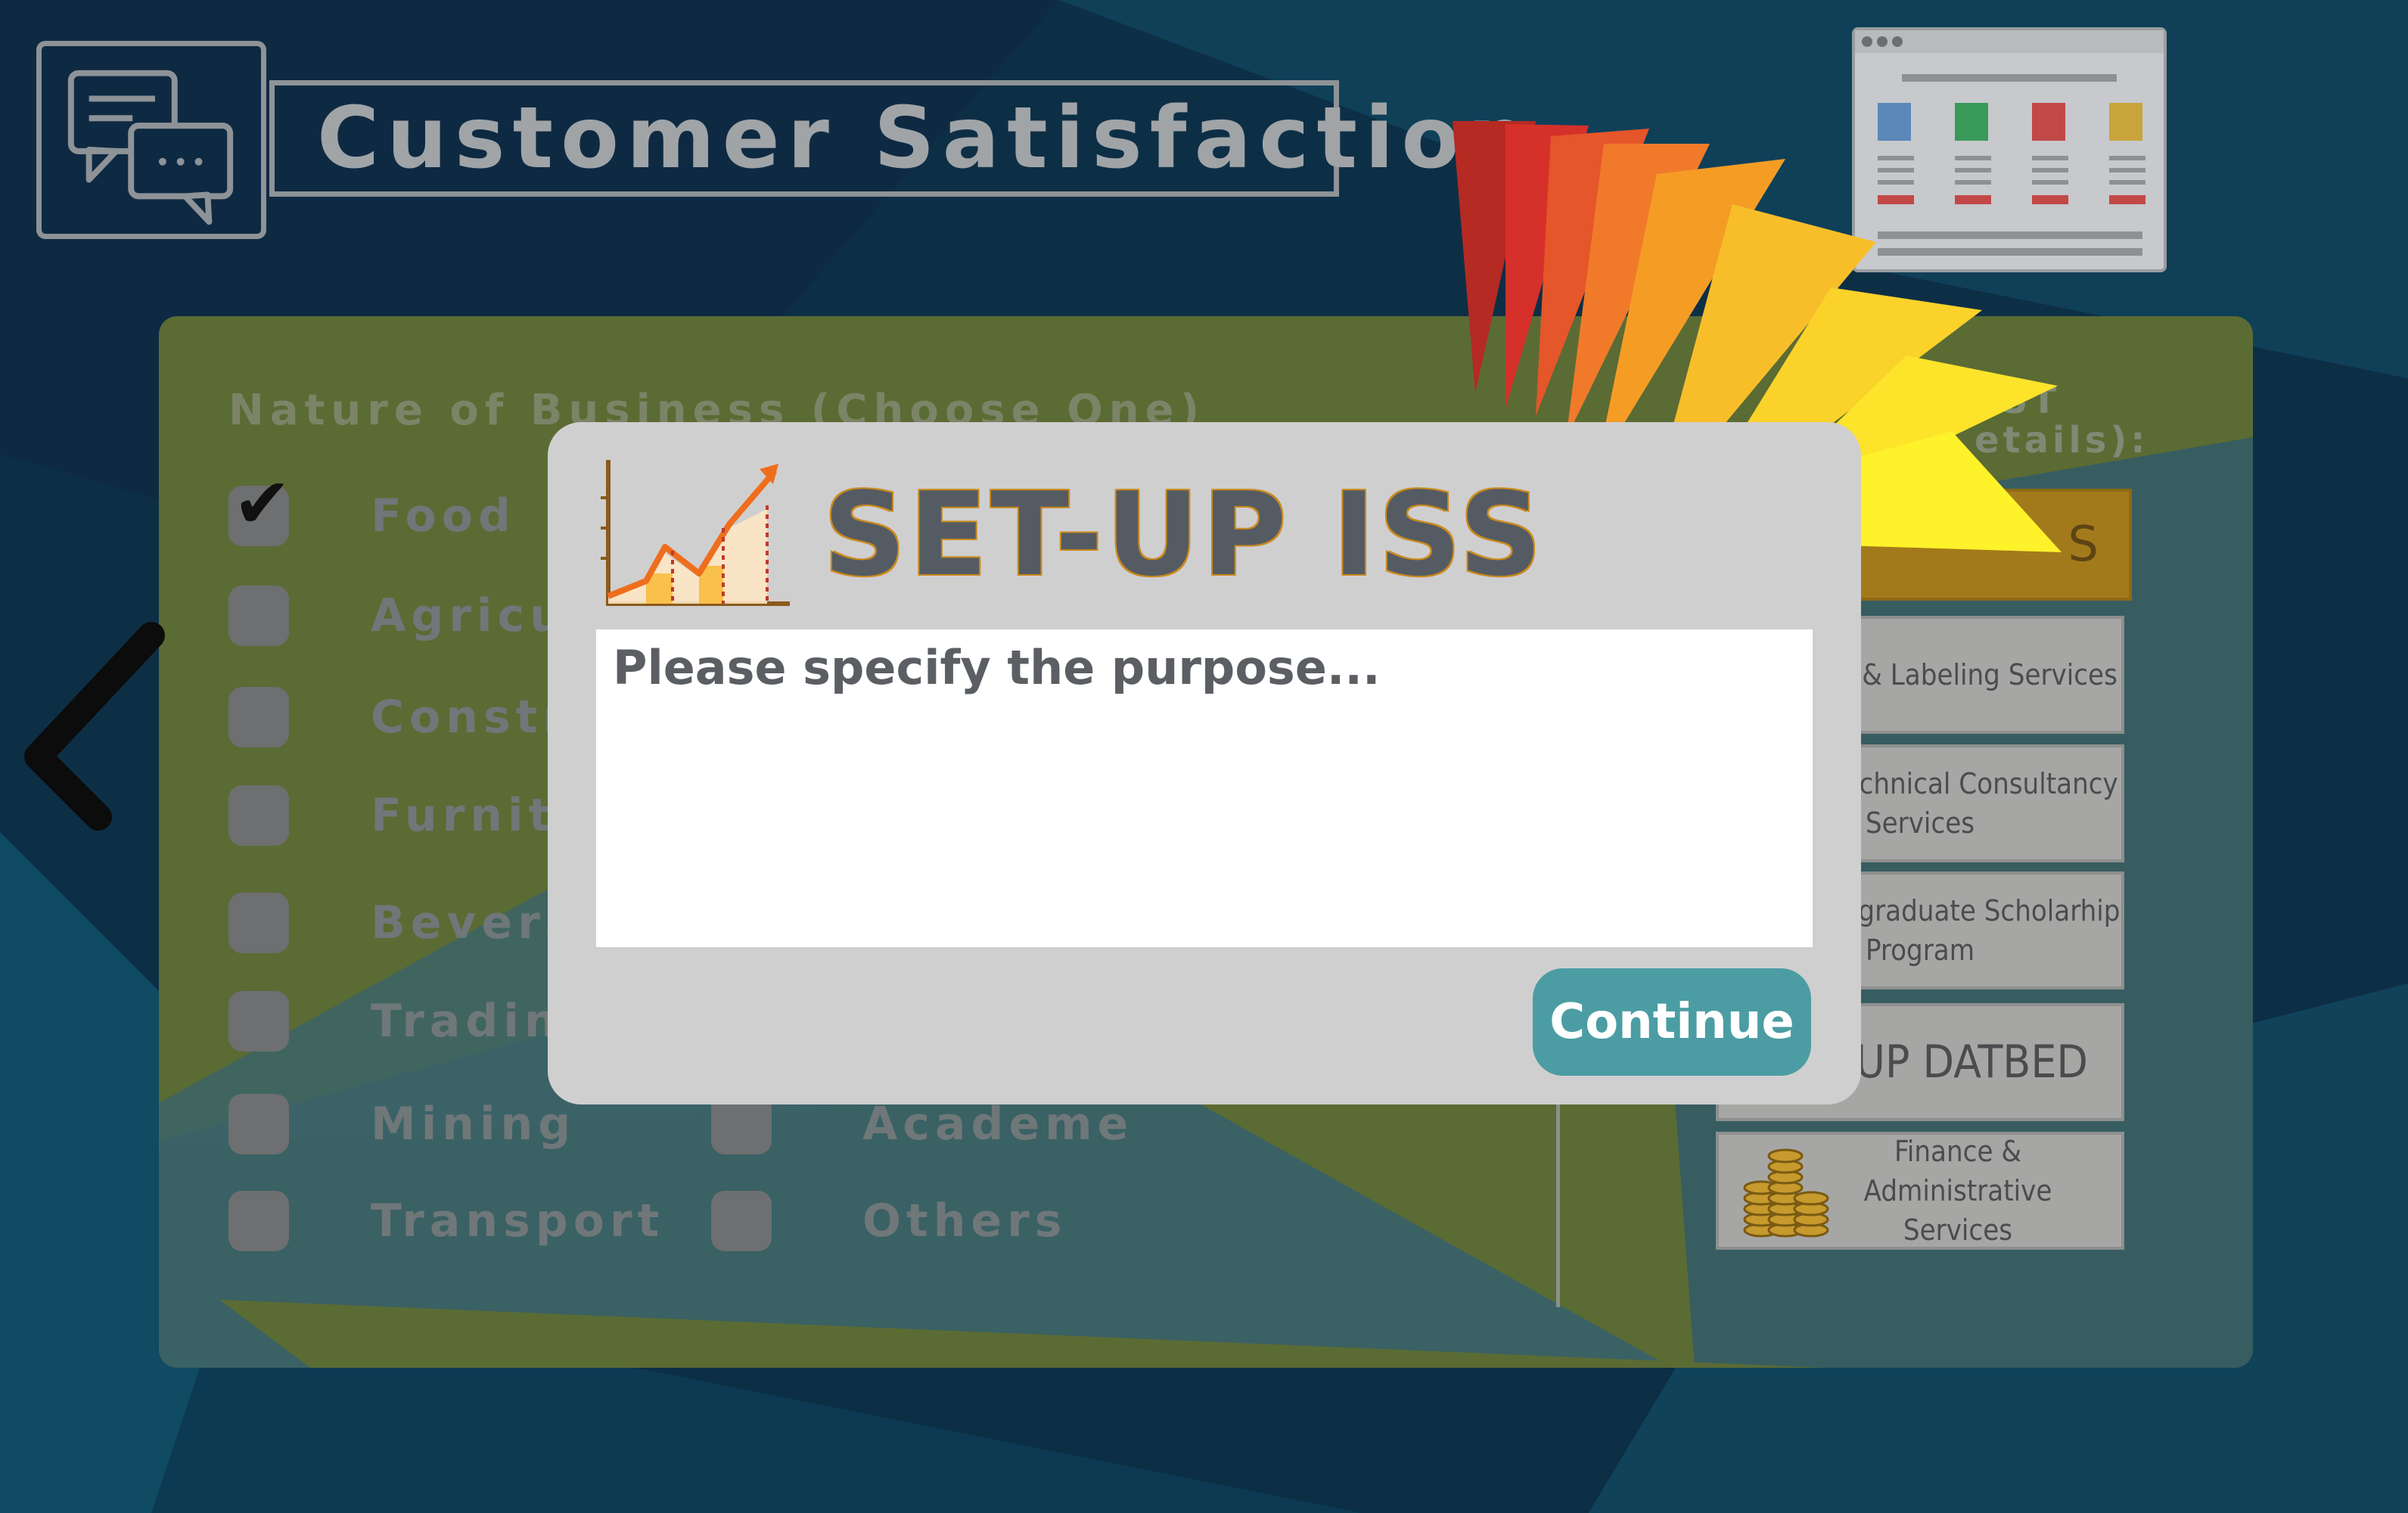  I want to click on checkbox-transport, so click(258, 1221).